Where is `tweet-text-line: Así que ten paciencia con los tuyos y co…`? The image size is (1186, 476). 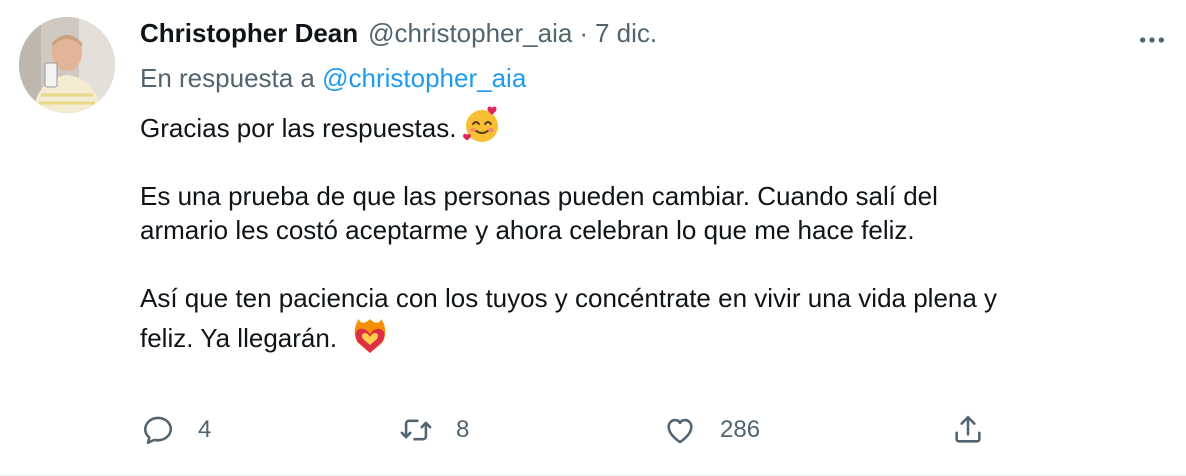 tweet-text-line: Así que ten paciencia con los tuyos y co… is located at coordinates (569, 298).